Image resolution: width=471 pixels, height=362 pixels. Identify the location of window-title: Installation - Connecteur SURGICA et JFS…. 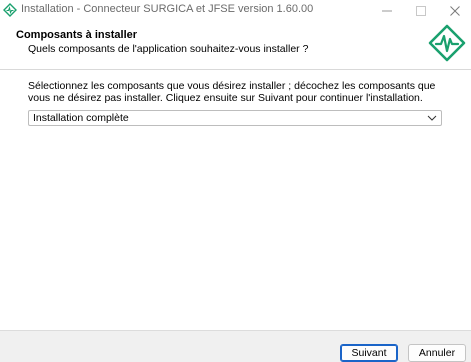
(167, 9).